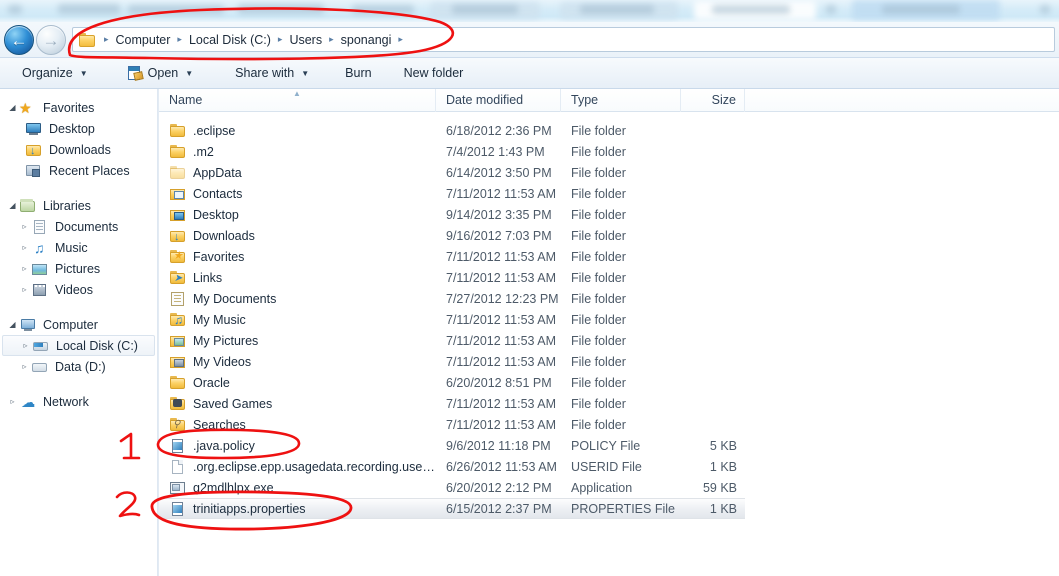 Image resolution: width=1059 pixels, height=576 pixels. Describe the element at coordinates (78, 205) in the screenshot. I see `sidebar-item-libraries: ◢ Libraries` at that location.